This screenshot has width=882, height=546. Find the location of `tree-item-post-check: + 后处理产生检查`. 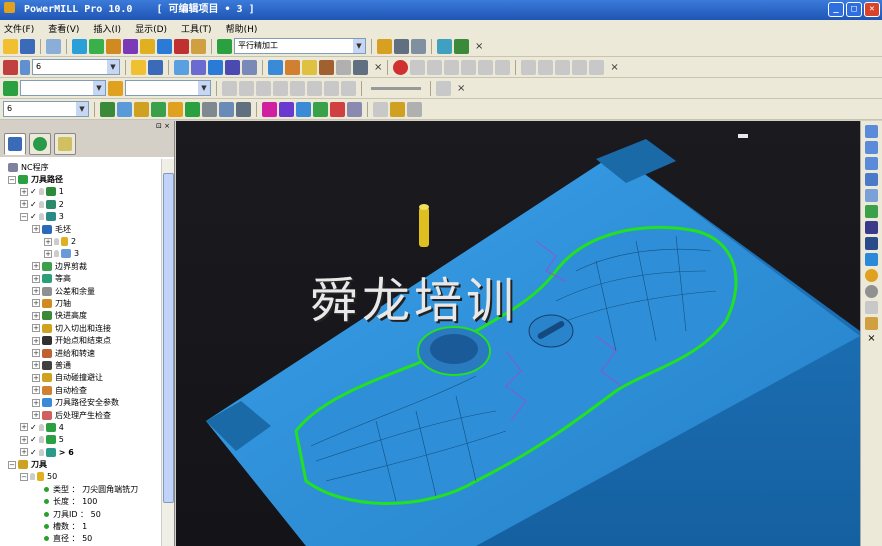

tree-item-post-check: + 后处理产生检查 is located at coordinates (80, 415).